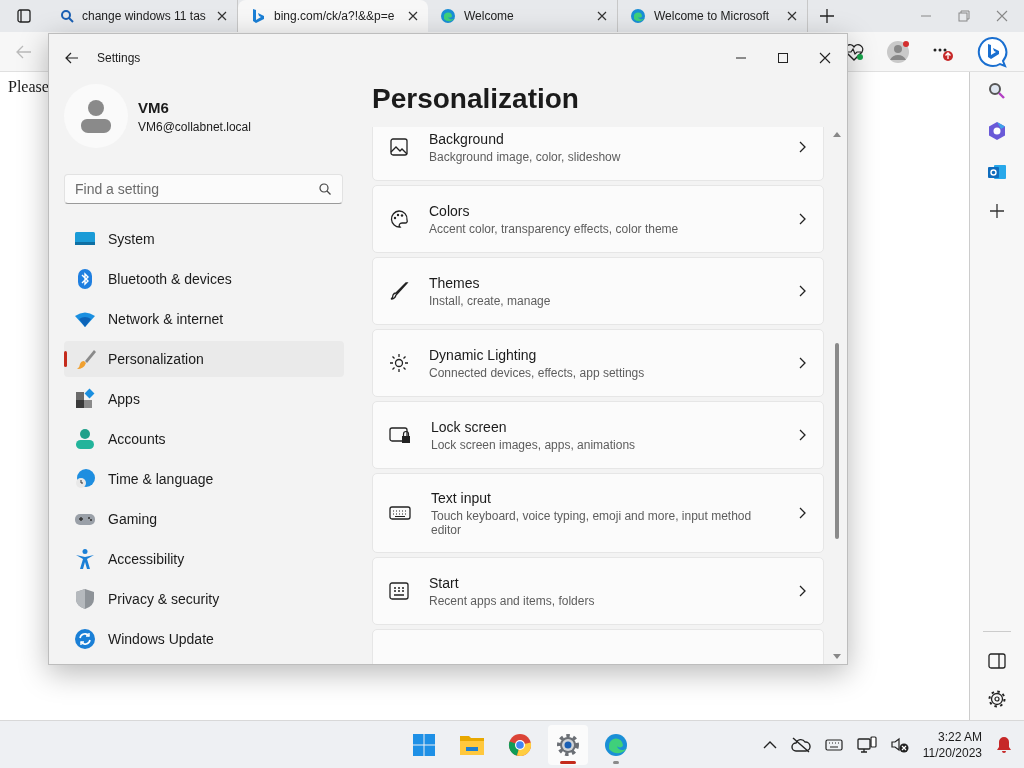 This screenshot has width=1024, height=768. What do you see at coordinates (204, 319) in the screenshot?
I see `nav-item: Network & internet` at bounding box center [204, 319].